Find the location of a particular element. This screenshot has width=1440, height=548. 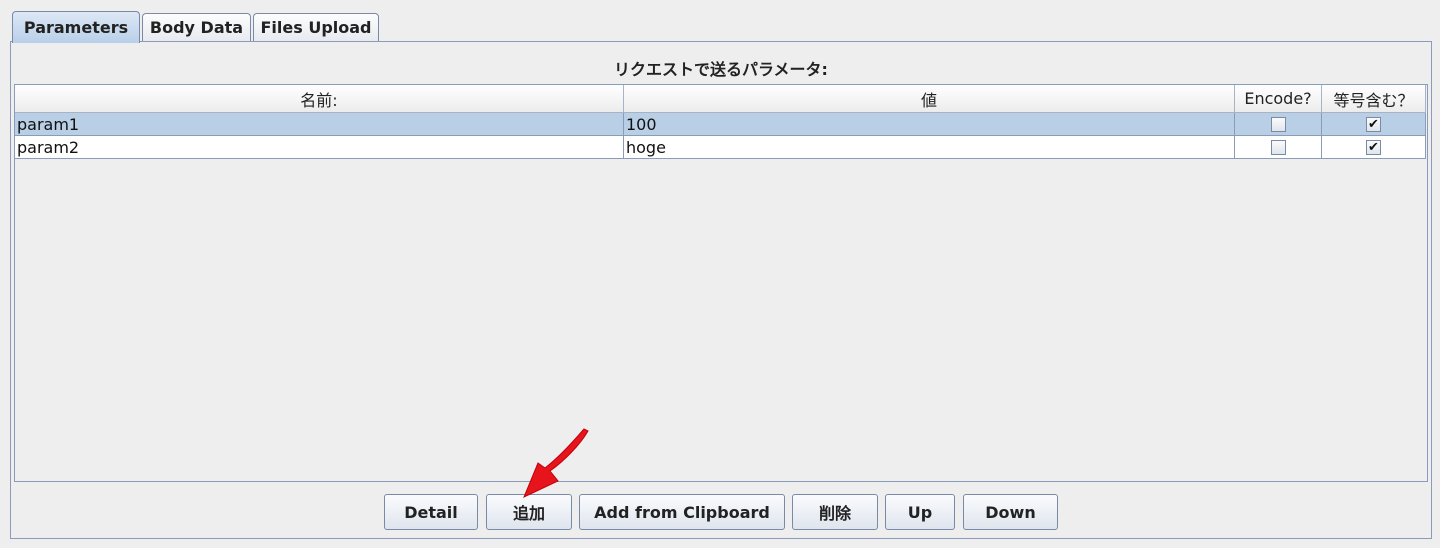

panel-title: リクエストで送るパラメータ: is located at coordinates (721, 69).